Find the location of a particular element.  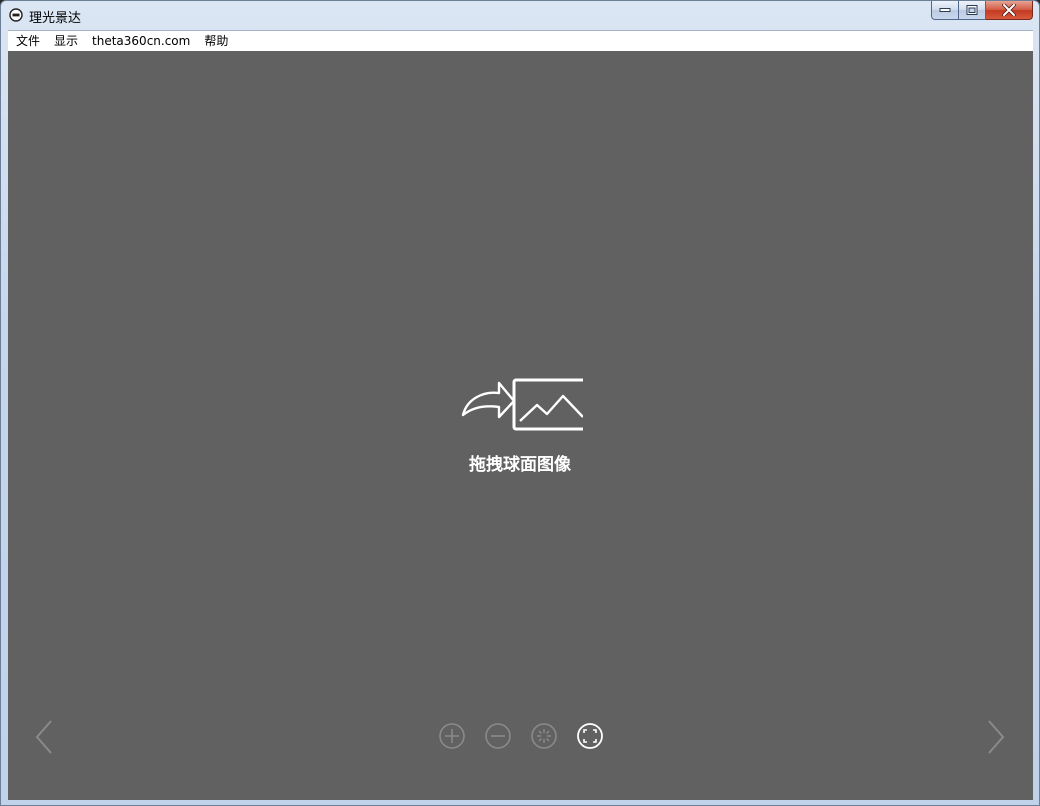

chevron-right-icon is located at coordinates (996, 737).